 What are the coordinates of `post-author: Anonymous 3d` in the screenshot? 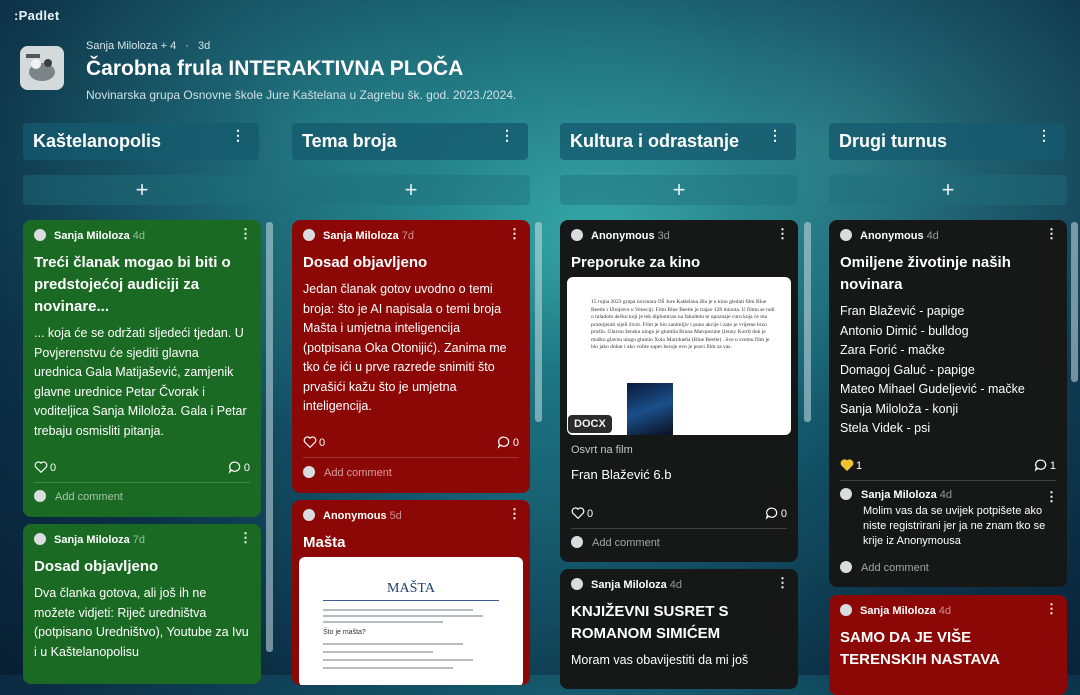 It's located at (679, 236).